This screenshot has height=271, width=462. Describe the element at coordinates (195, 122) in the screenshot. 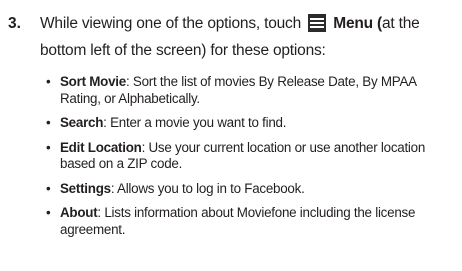

I see `option-description: : Enter a movie you want to find.` at that location.